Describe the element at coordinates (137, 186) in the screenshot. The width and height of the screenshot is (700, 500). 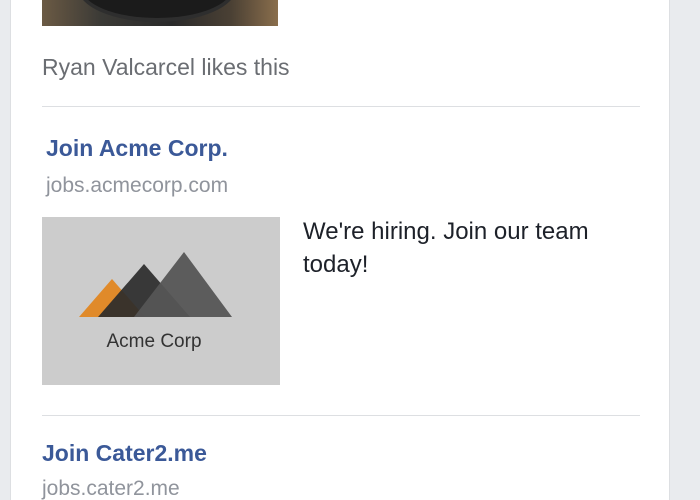
I see `ad-url-acme: jobs.acmecorp.com` at that location.